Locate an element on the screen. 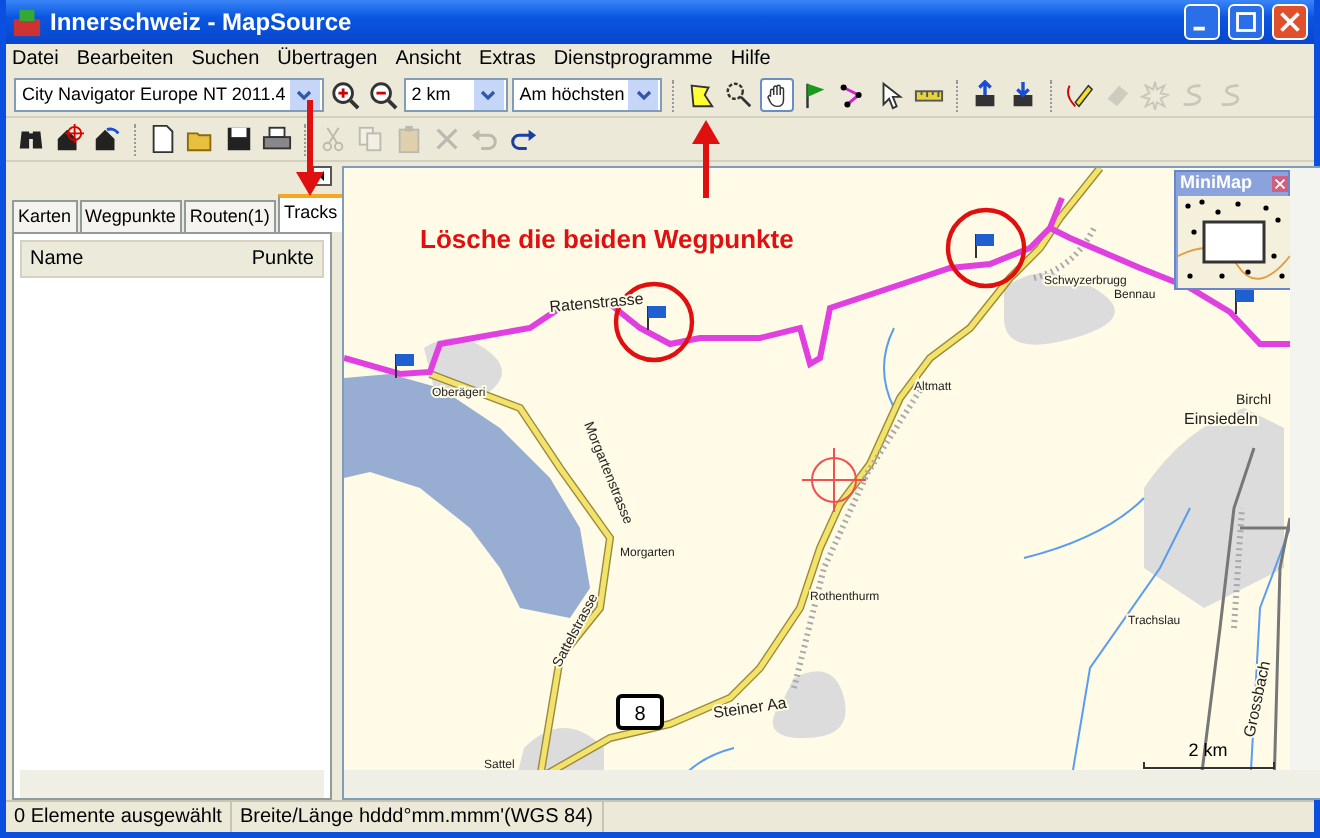  sidebar-tab: Tracks is located at coordinates (310, 212).